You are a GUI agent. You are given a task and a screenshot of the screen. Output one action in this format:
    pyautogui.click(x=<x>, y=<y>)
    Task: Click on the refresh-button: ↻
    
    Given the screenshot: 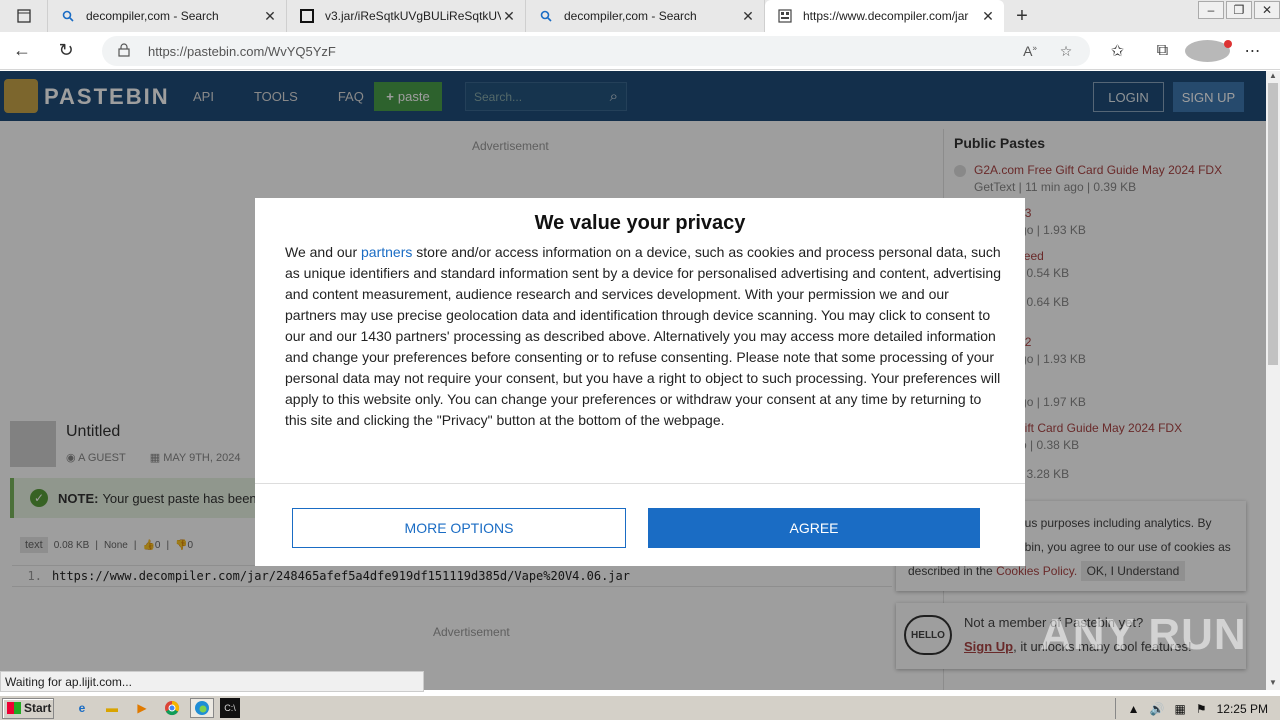 What is the action you would take?
    pyautogui.click(x=66, y=51)
    